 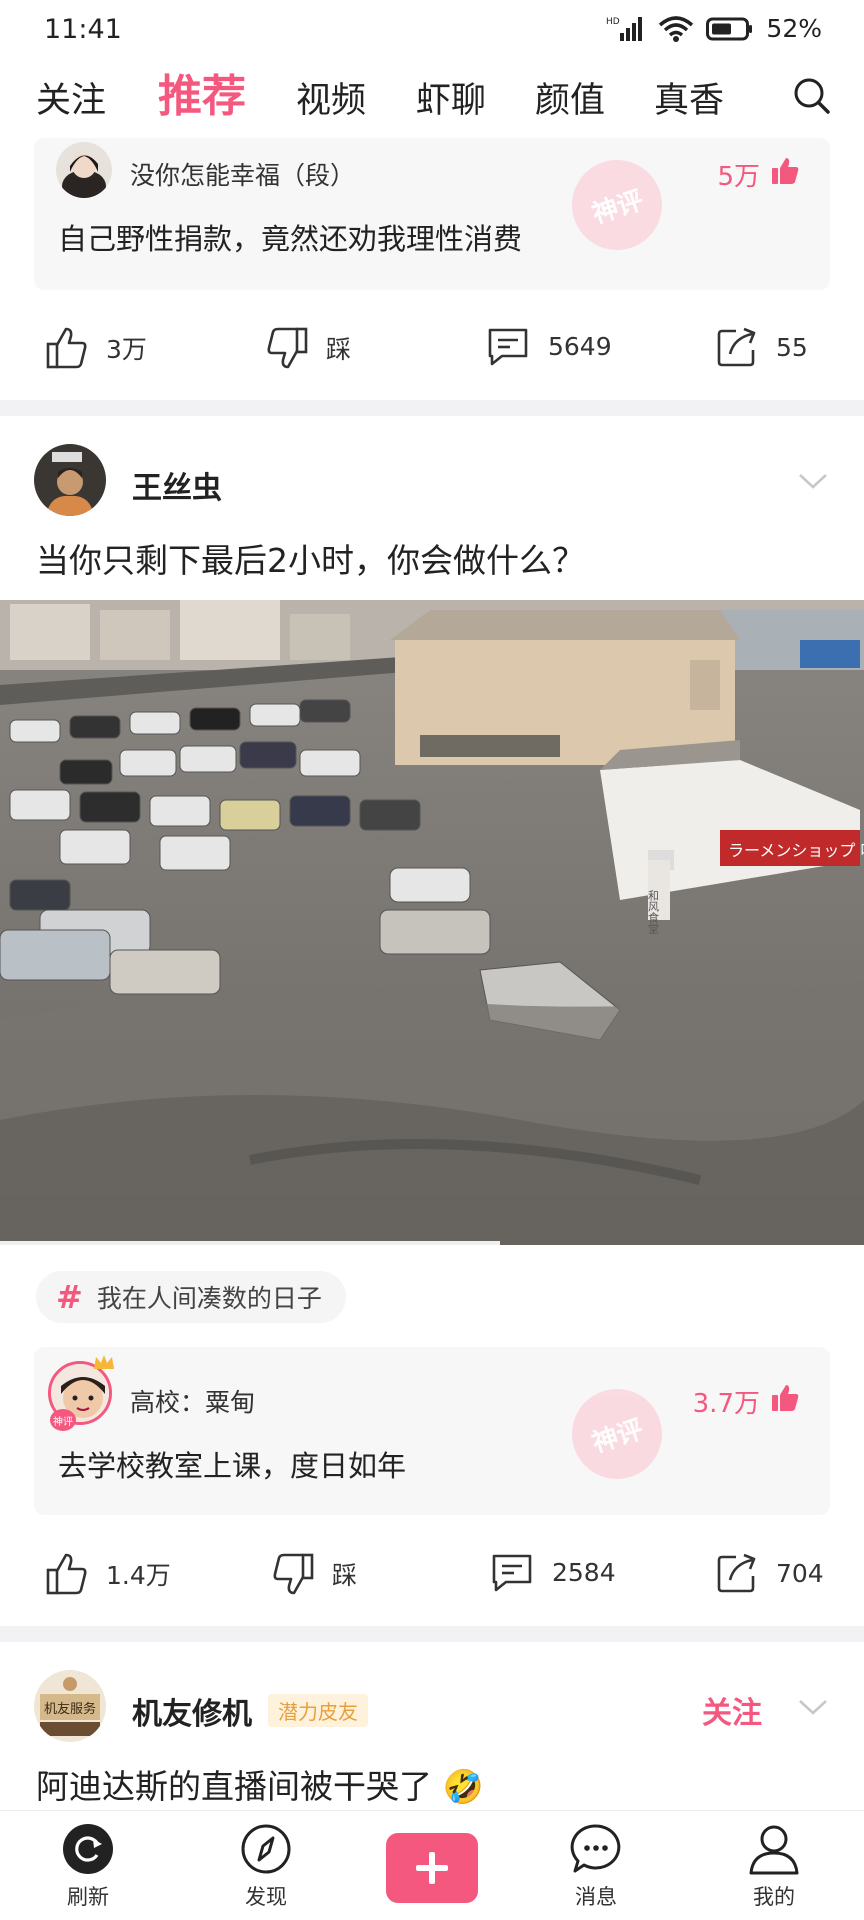 What do you see at coordinates (432, 347) in the screenshot?
I see `post-action-bar: 3万 踩 5649 55` at bounding box center [432, 347].